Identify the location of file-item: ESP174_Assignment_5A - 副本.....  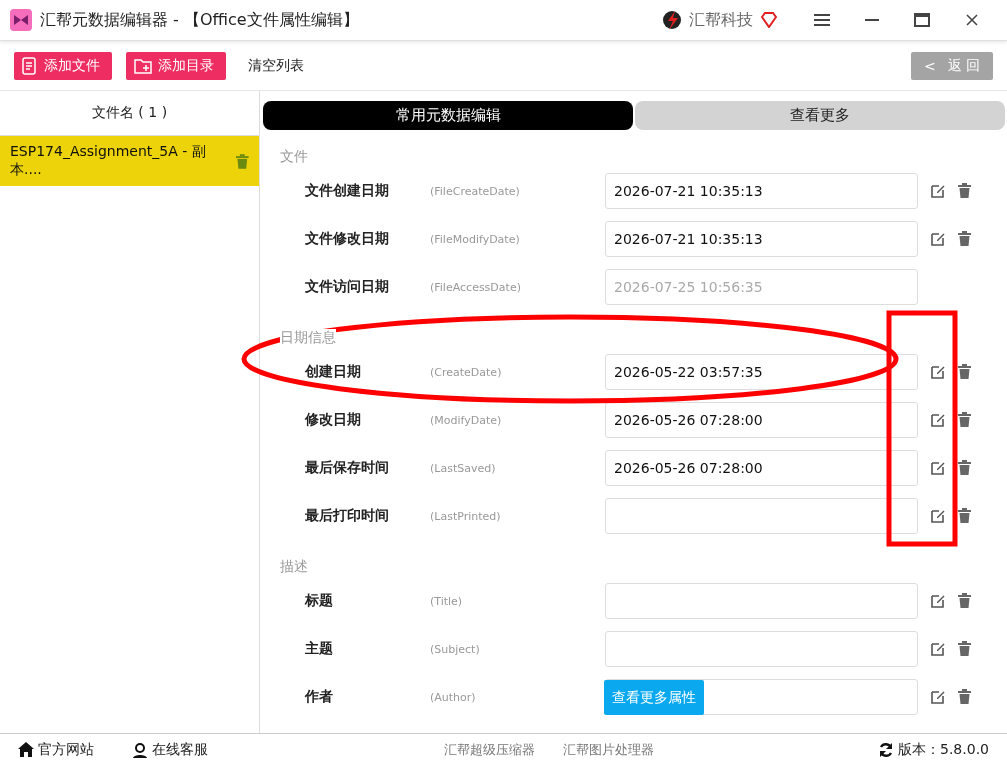
(129, 161).